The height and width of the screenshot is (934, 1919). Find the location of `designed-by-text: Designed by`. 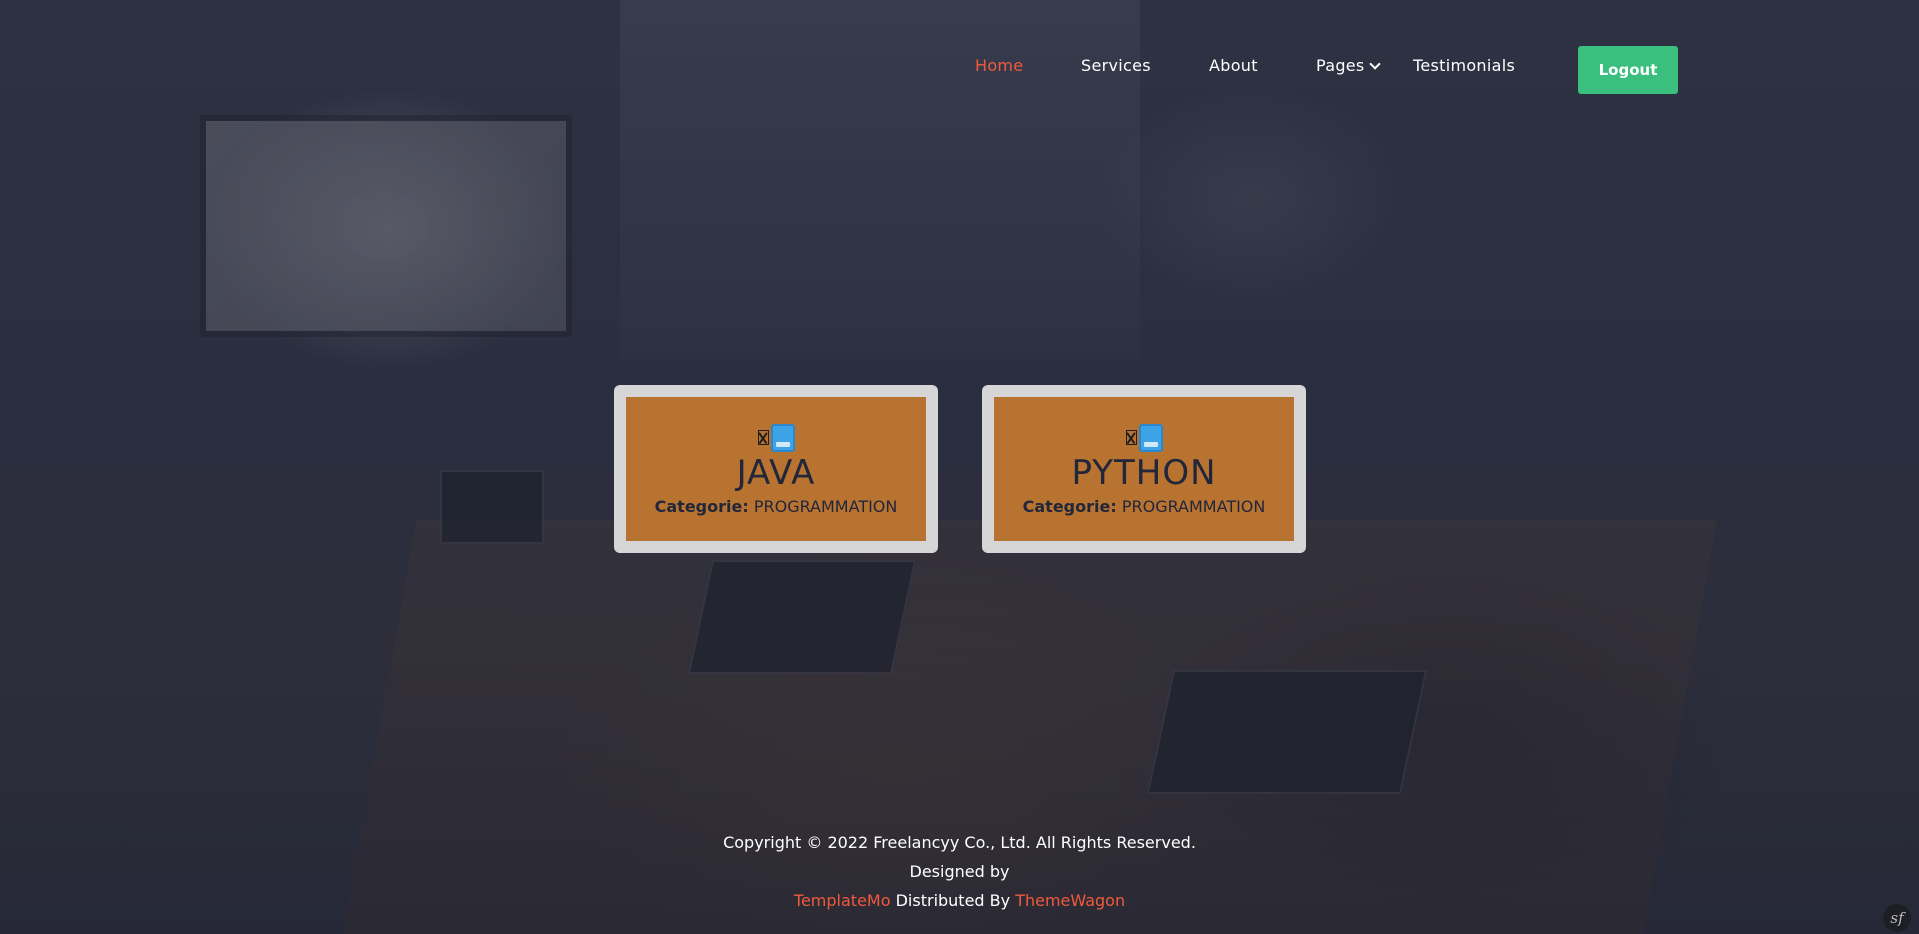

designed-by-text: Designed by is located at coordinates (959, 871).